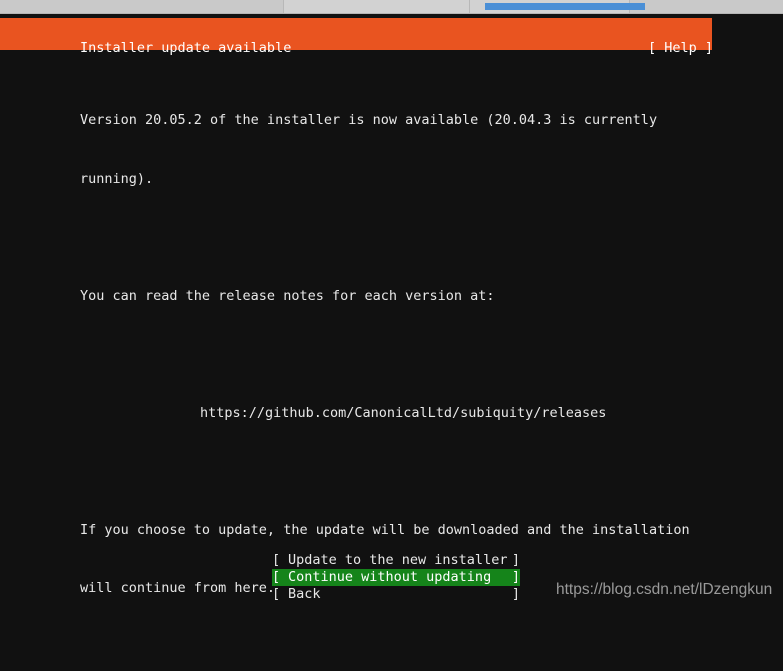 The width and height of the screenshot is (783, 671). Describe the element at coordinates (390, 577) in the screenshot. I see `menu-item-label: Continue without updating` at that location.